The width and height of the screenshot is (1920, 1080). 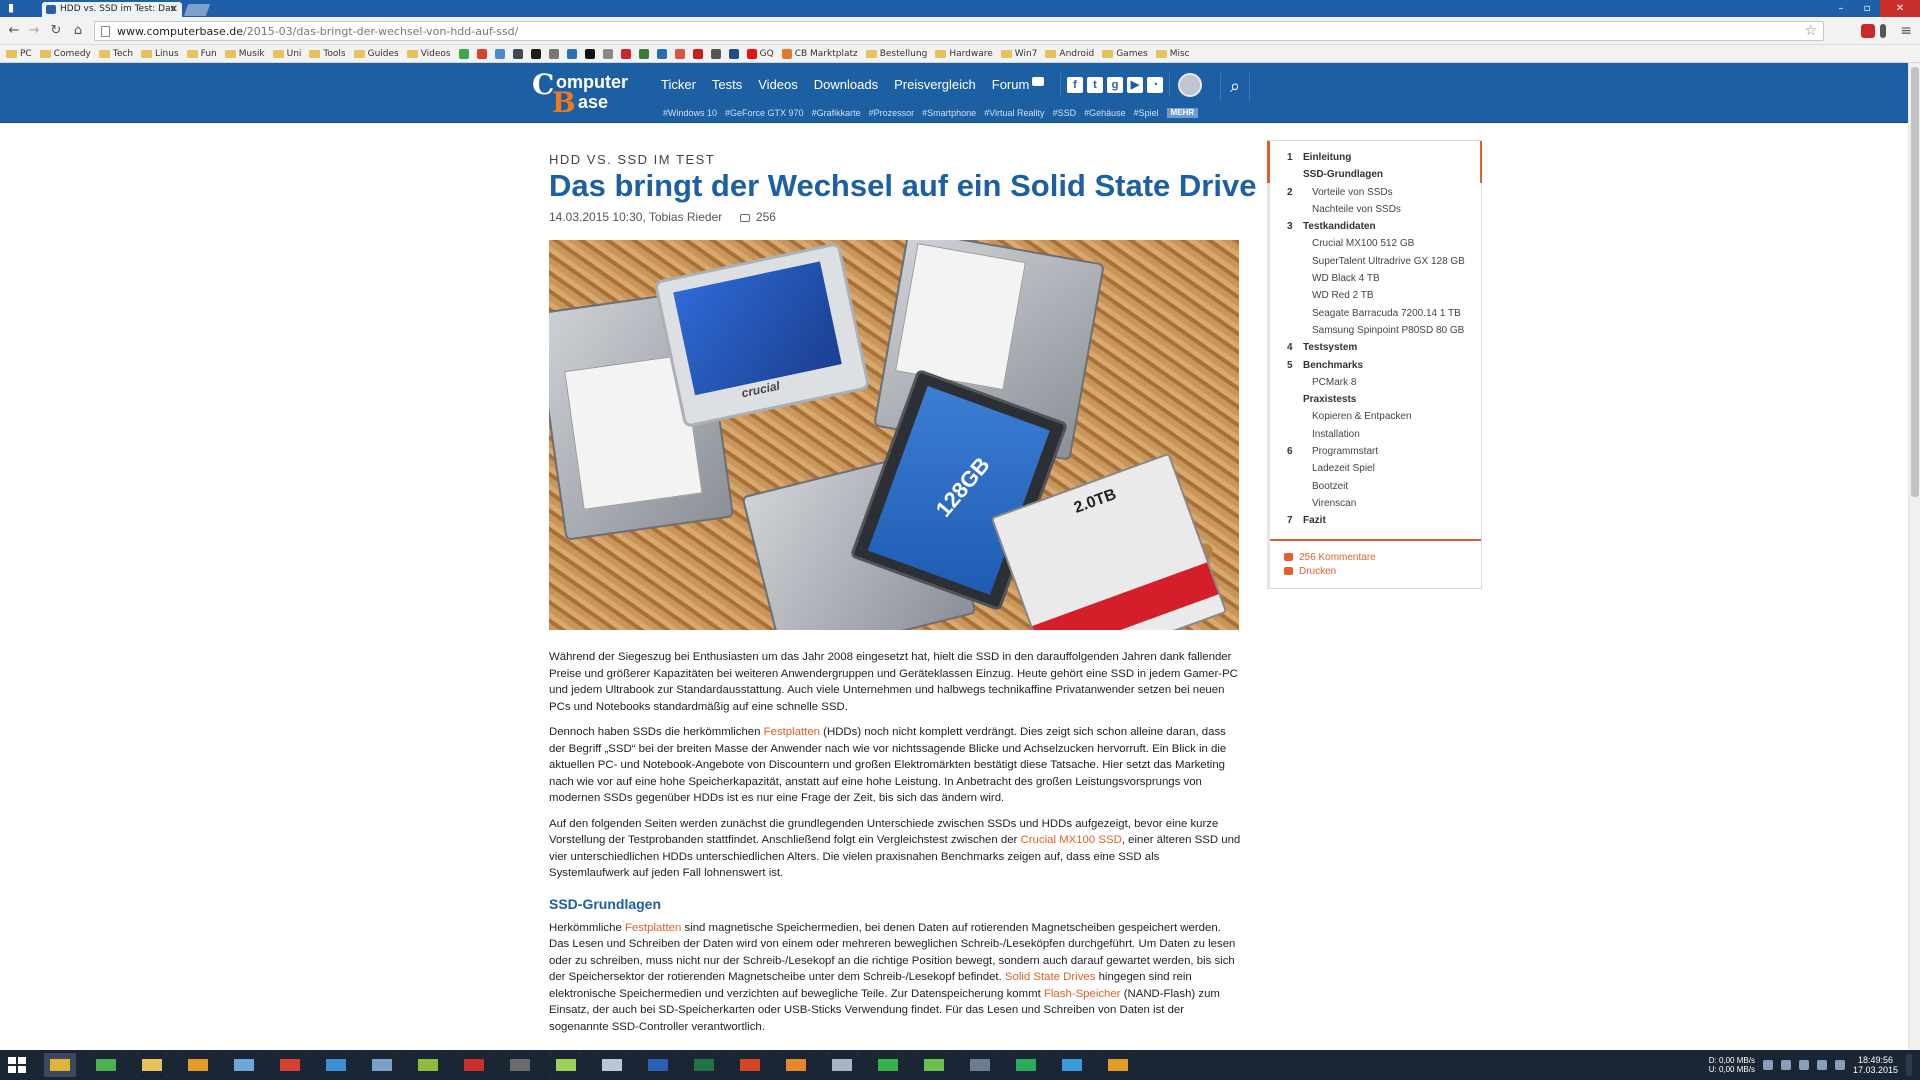 What do you see at coordinates (106, 1065) in the screenshot?
I see `chrome-alt-icon` at bounding box center [106, 1065].